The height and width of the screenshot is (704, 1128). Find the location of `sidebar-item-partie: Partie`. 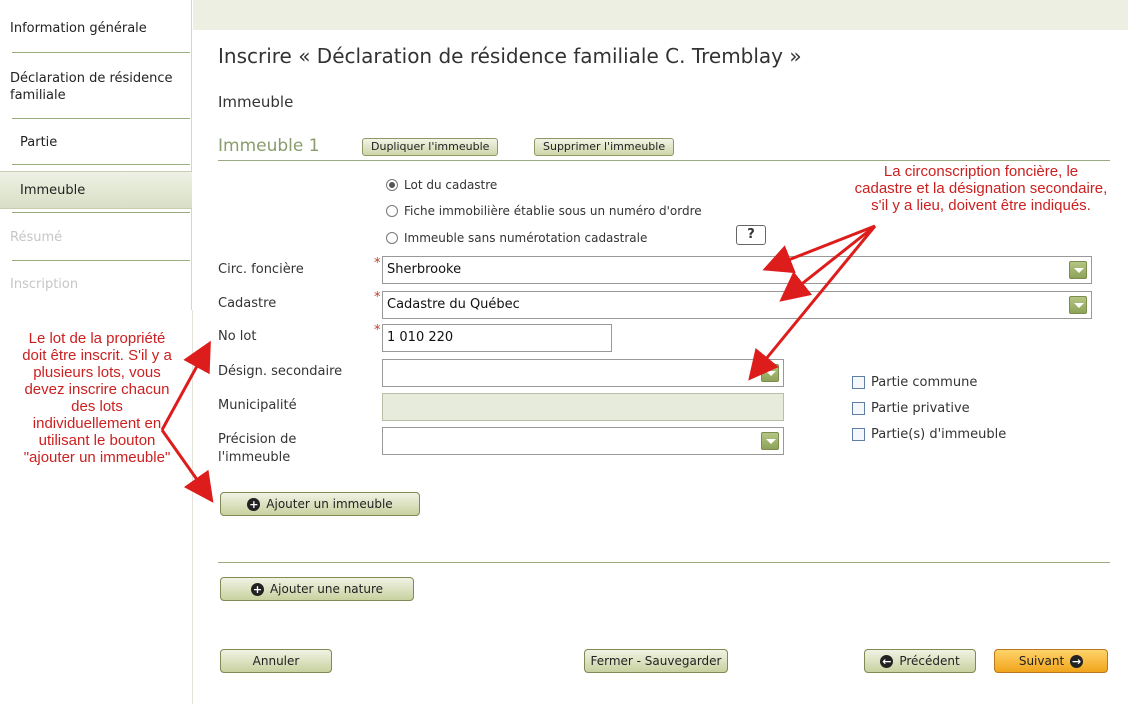

sidebar-item-partie: Partie is located at coordinates (96, 142).